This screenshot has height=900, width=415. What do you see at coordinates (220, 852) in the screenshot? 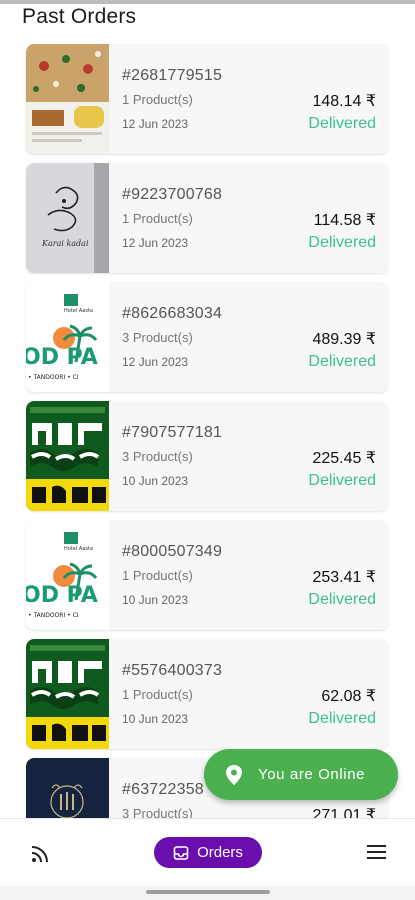
I see `orders-nav-label: Orders` at bounding box center [220, 852].